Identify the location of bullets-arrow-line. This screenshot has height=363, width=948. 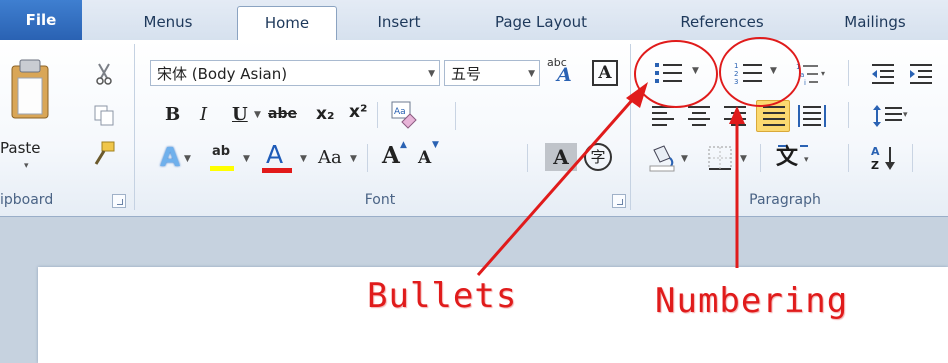
(556, 186).